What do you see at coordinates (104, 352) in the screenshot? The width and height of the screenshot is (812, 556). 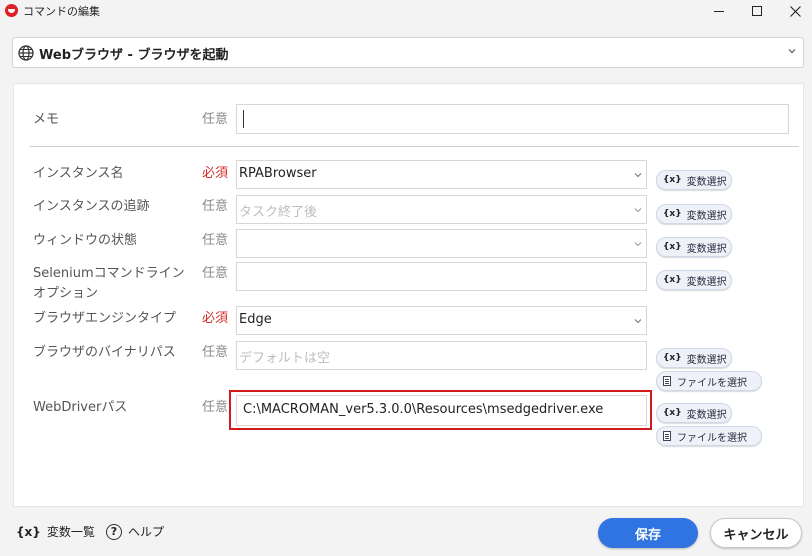 I see `binary-path-label: ブラウザのバイナリパス` at bounding box center [104, 352].